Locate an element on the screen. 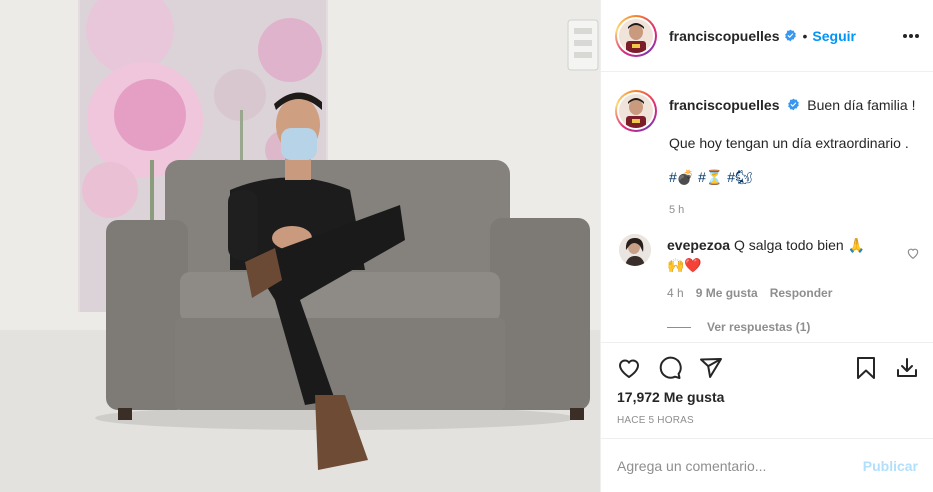 The height and width of the screenshot is (492, 933). likes-count: 17,972 Me gusta is located at coordinates (670, 397).